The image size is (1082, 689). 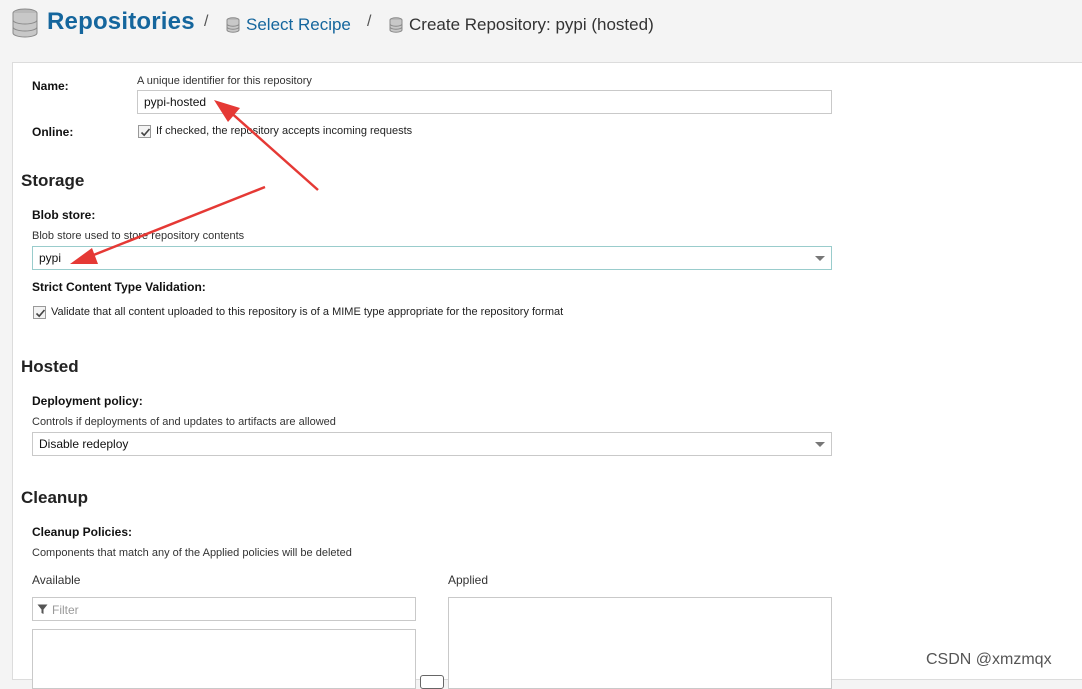 I want to click on arrowhead-blob-store, so click(x=84, y=256).